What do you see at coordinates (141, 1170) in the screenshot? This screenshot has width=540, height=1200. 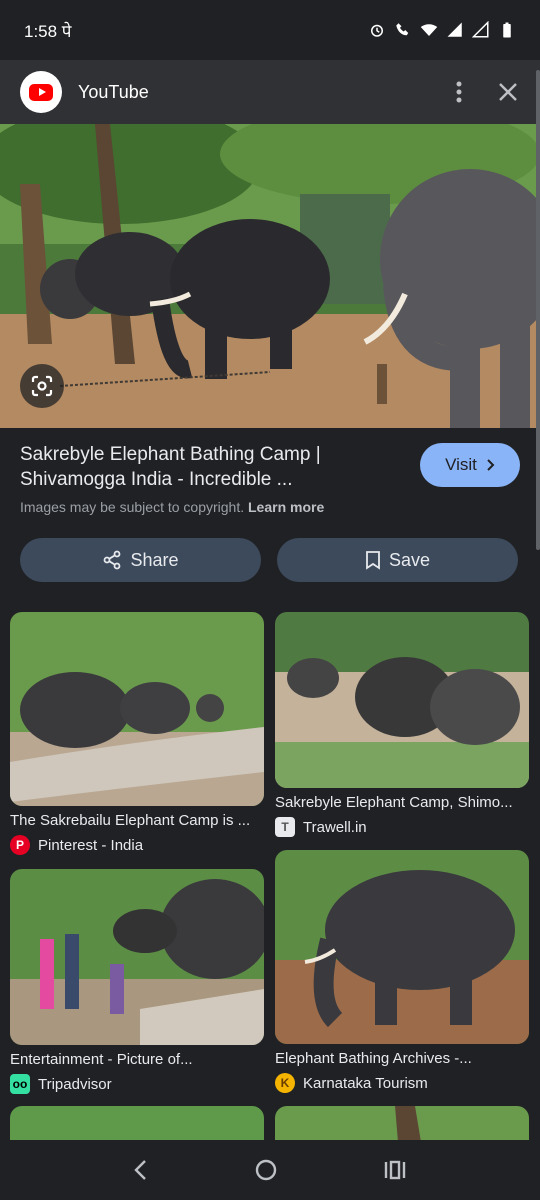 I see `back-icon` at bounding box center [141, 1170].